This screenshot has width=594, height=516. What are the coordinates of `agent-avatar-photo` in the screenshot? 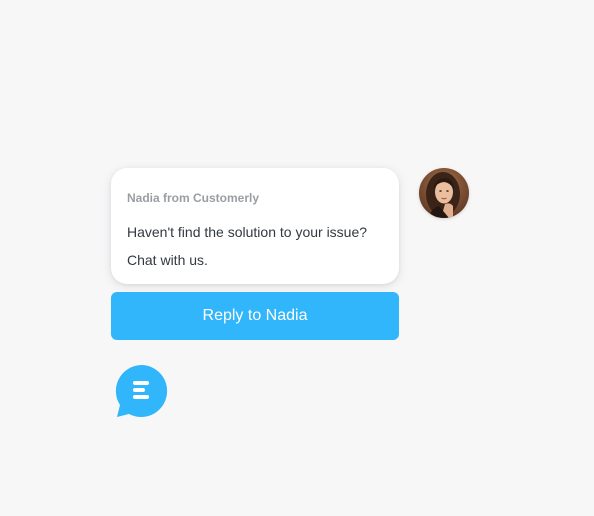 It's located at (444, 193).